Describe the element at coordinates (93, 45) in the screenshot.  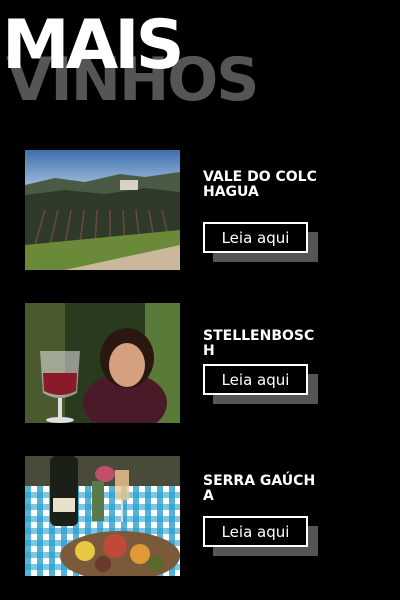
I see `hero-front-text: MAIS` at that location.